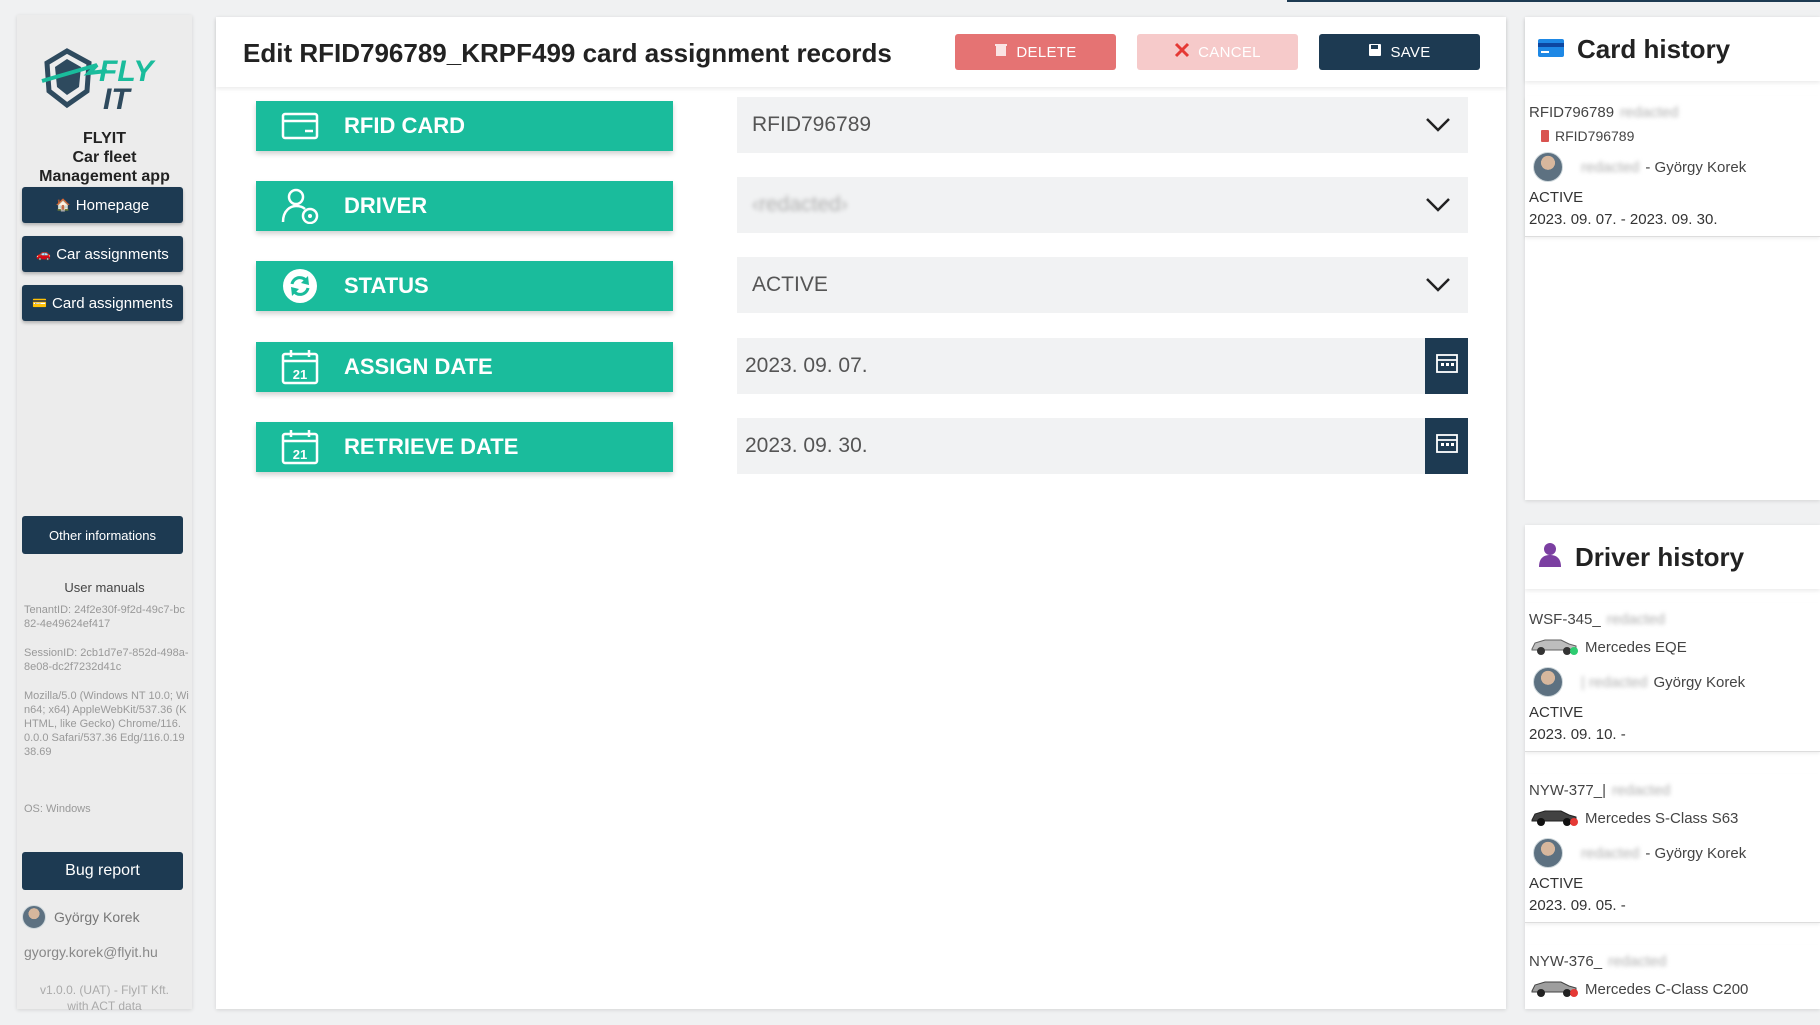  I want to click on trash-icon, so click(1001, 52).